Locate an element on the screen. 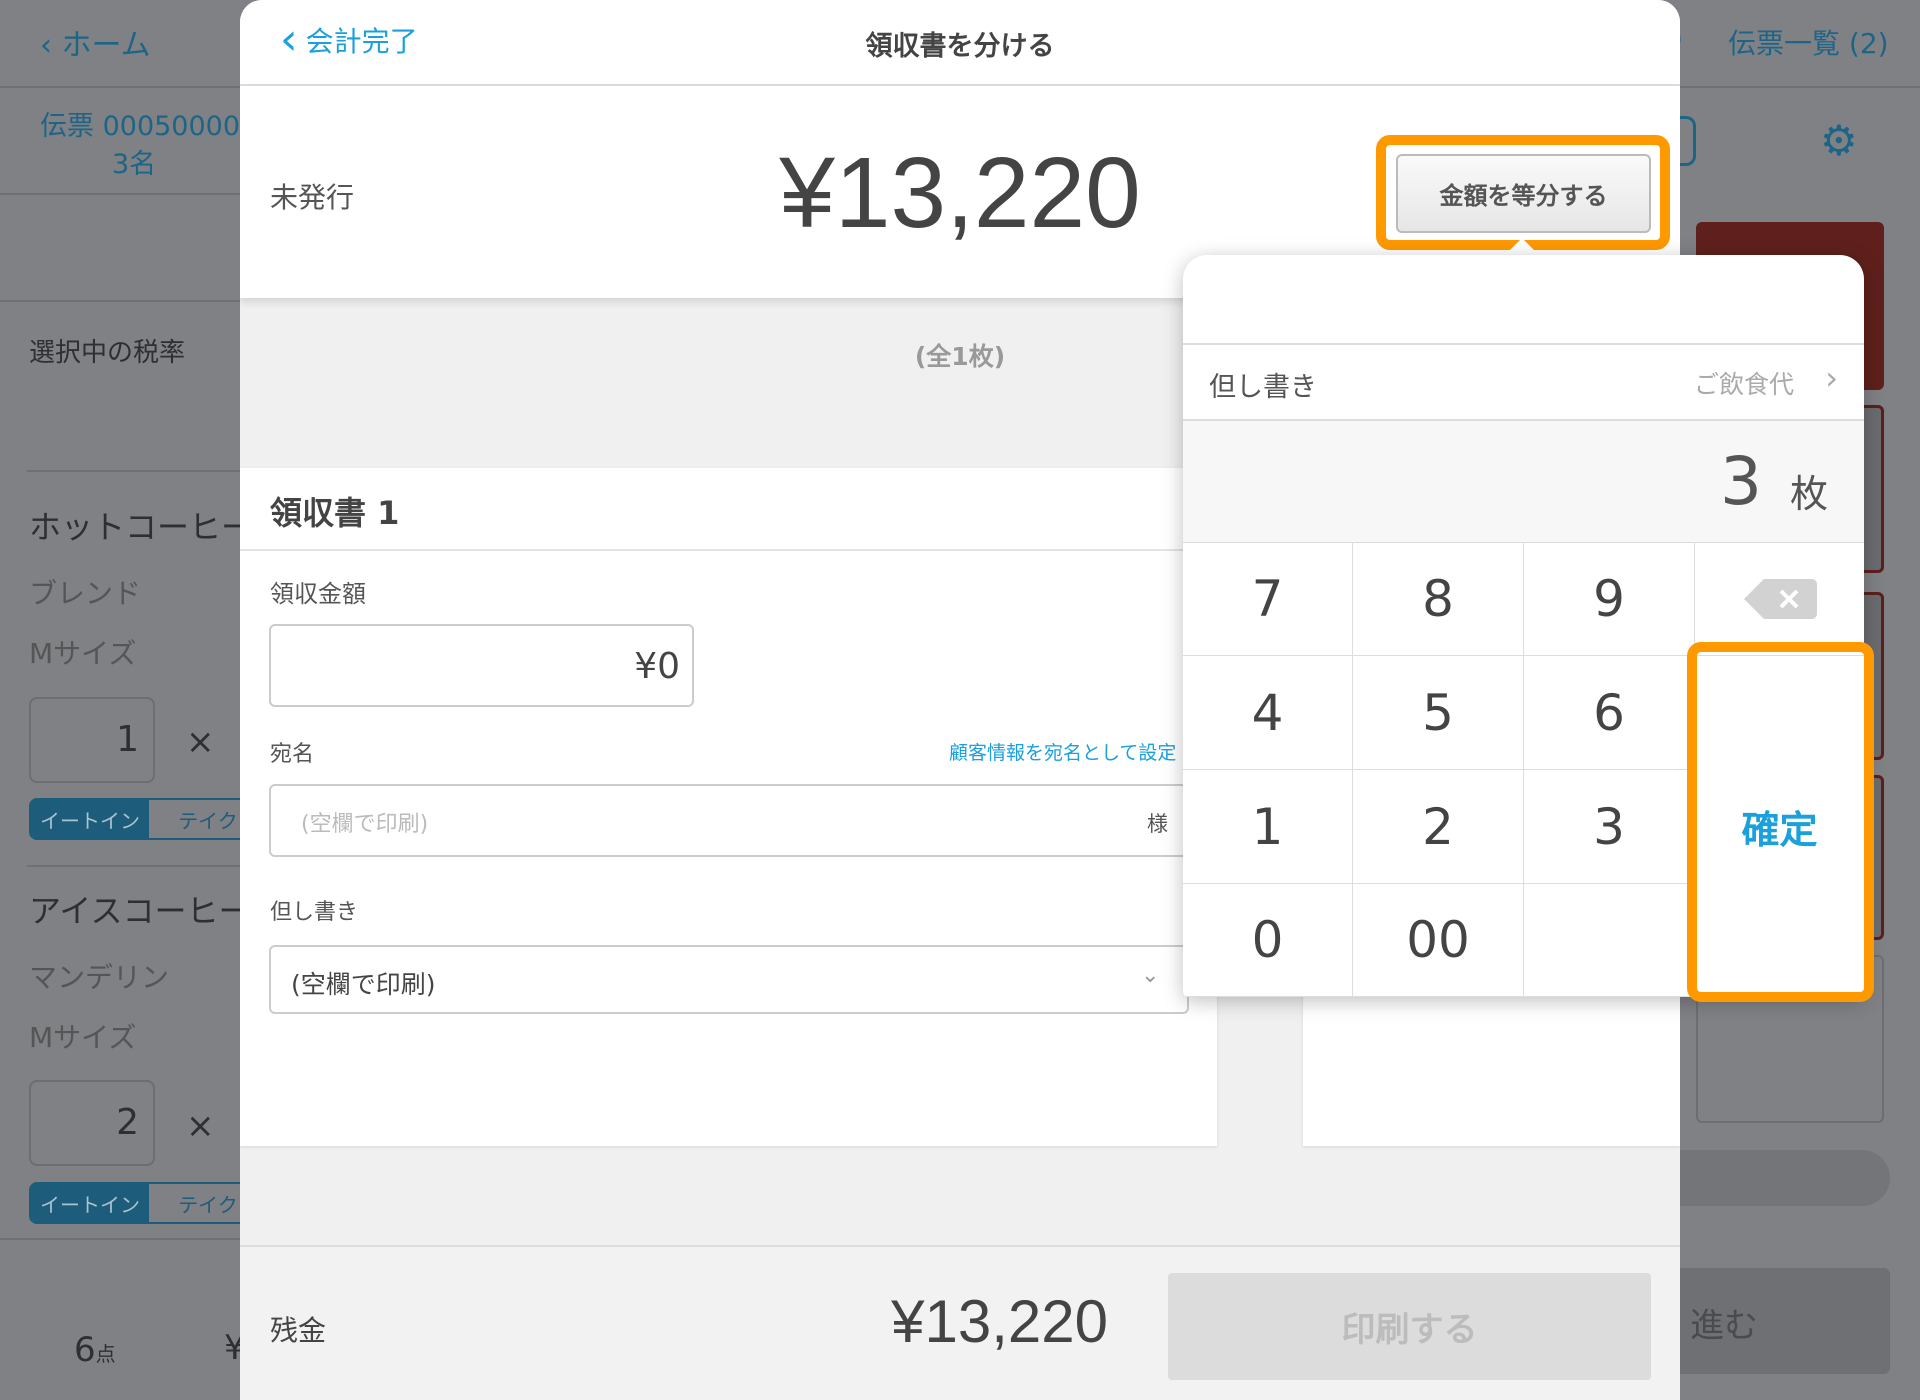 This screenshot has height=1400, width=1920. proceed-button: 進む is located at coordinates (1785, 1321).